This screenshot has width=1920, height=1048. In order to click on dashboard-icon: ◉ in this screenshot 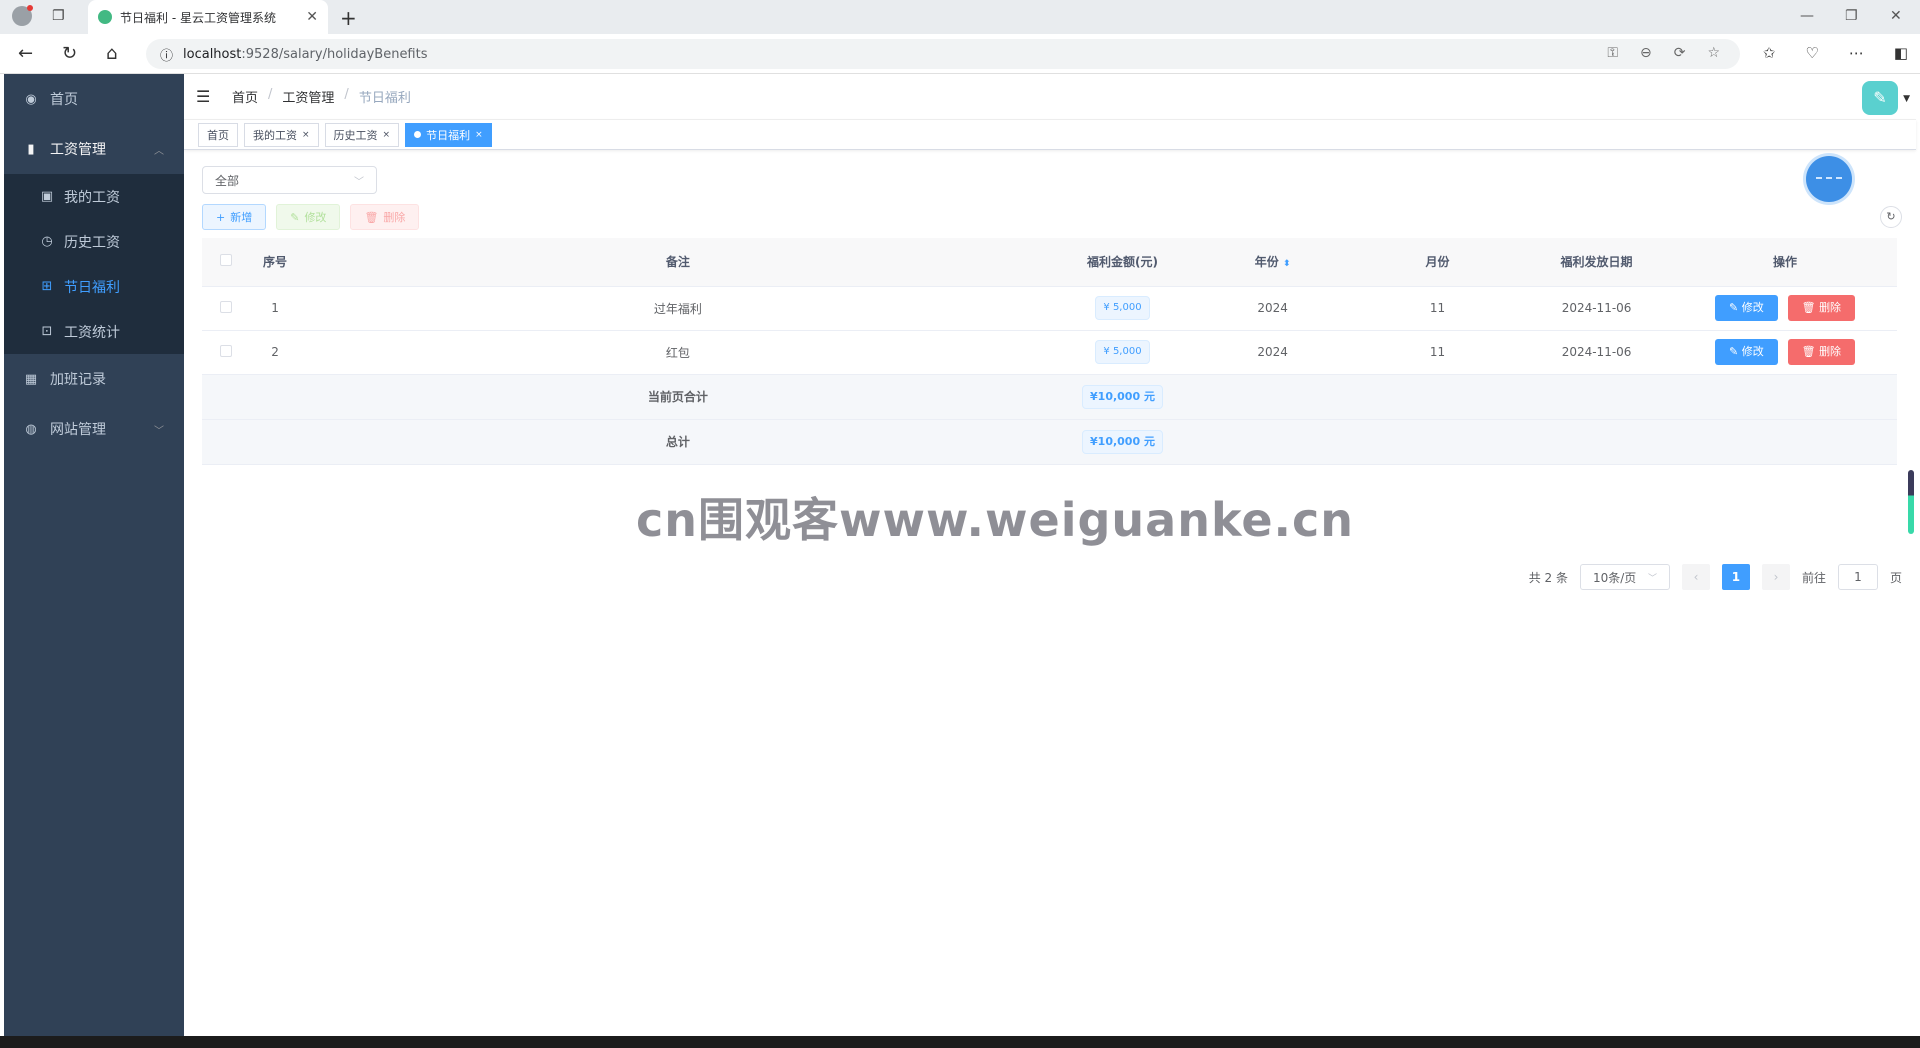, I will do `click(31, 99)`.